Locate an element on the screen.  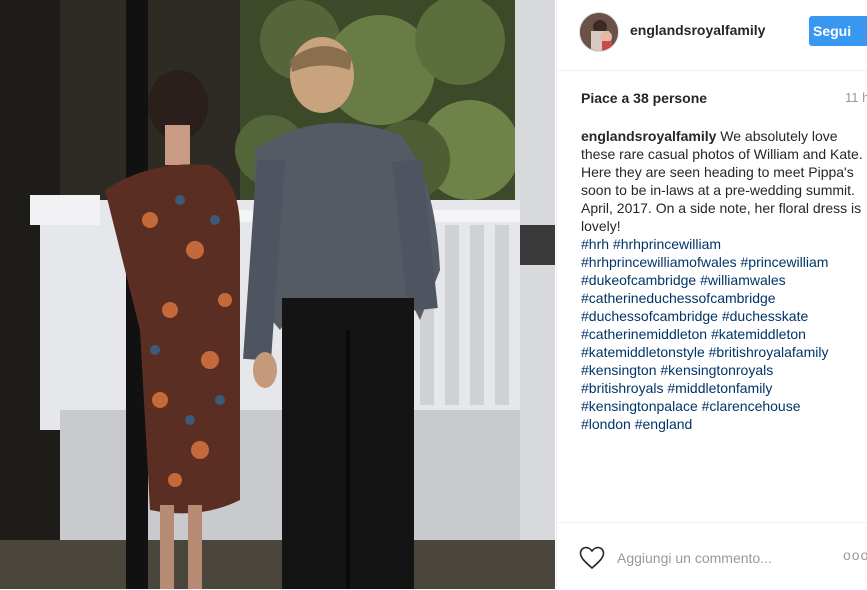
hashtag-text: #dukeofcambridge #williamwales is located at coordinates (683, 280).